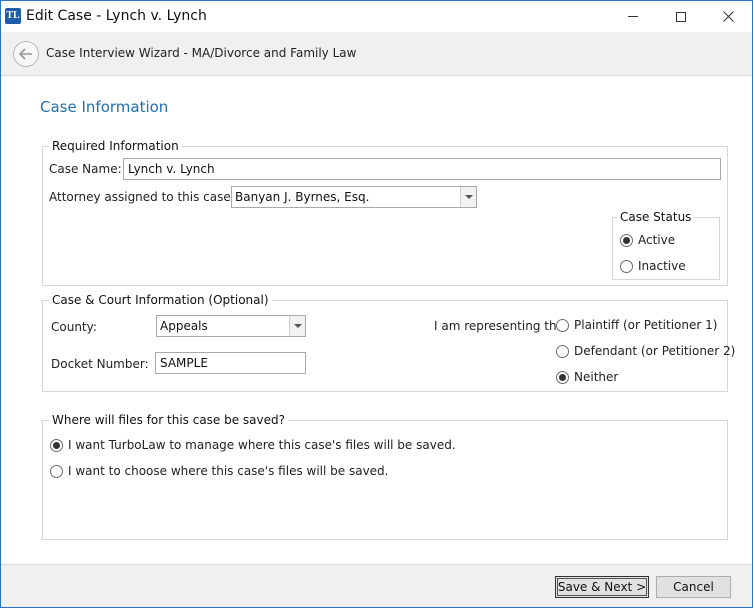 This screenshot has height=608, width=753. What do you see at coordinates (104, 107) in the screenshot?
I see `page-title: Case Information` at bounding box center [104, 107].